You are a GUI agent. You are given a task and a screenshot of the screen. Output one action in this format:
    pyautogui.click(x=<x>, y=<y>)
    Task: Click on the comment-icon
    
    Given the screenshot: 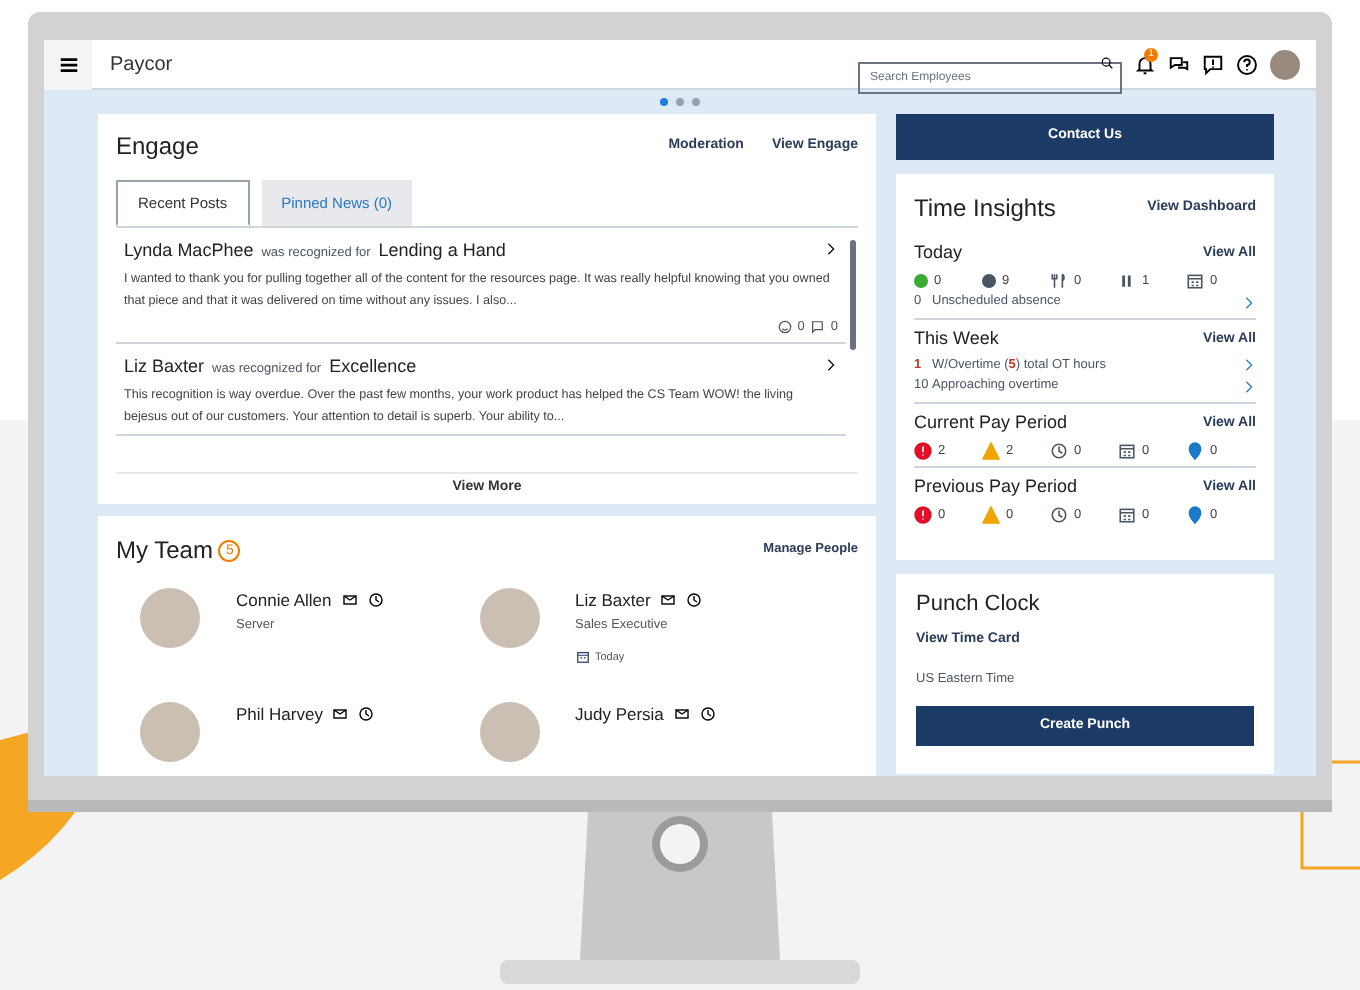 What is the action you would take?
    pyautogui.click(x=817, y=326)
    